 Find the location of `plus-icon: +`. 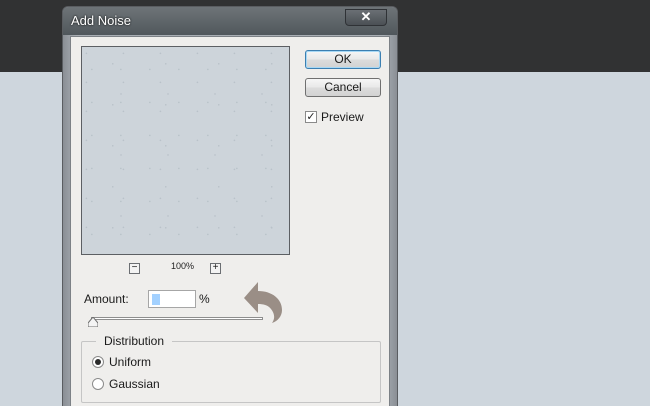

plus-icon: + is located at coordinates (215, 267).